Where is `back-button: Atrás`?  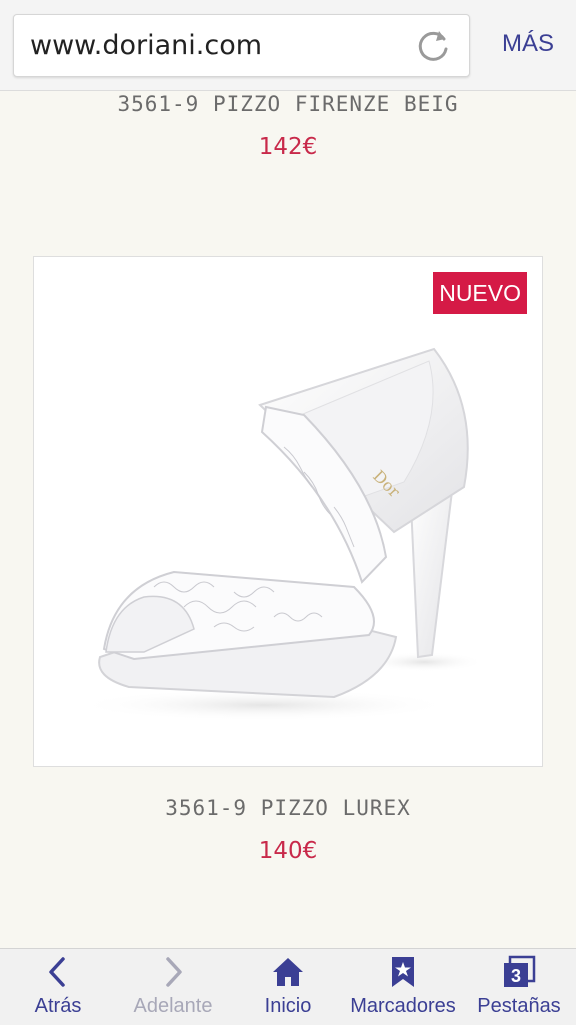 back-button: Atrás is located at coordinates (58, 987).